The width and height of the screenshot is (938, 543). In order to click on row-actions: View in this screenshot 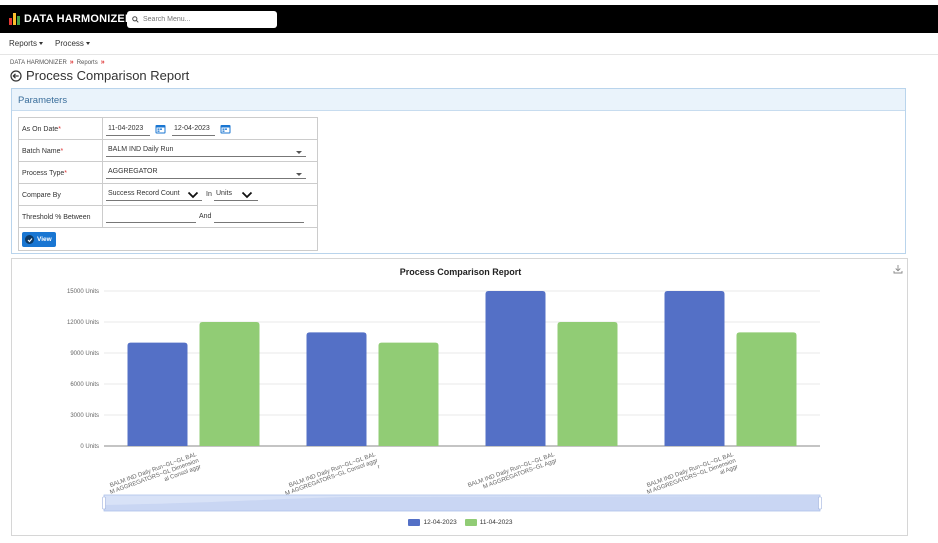, I will do `click(168, 239)`.